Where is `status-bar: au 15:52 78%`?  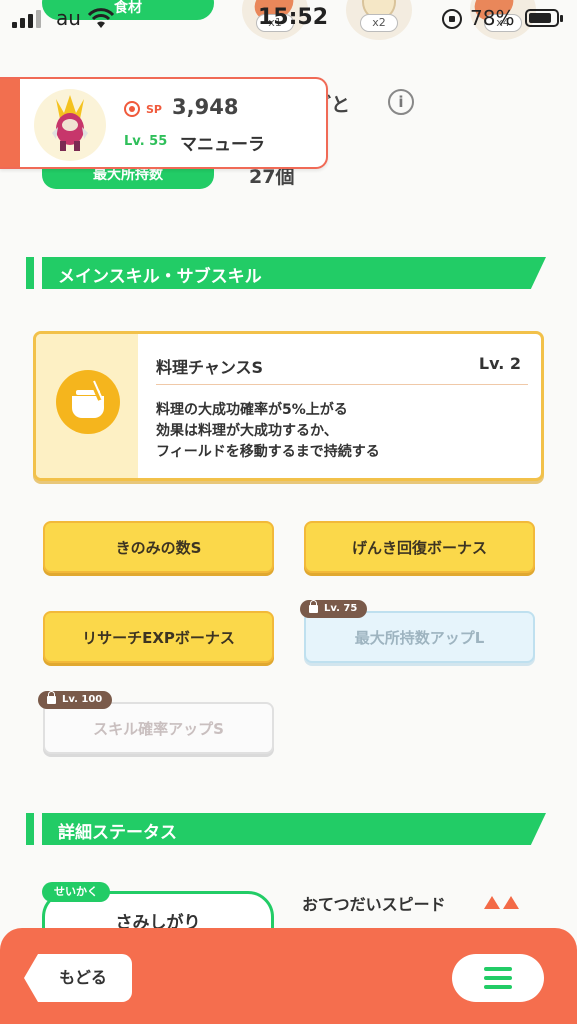
status-bar: au 15:52 78% is located at coordinates (288, 19).